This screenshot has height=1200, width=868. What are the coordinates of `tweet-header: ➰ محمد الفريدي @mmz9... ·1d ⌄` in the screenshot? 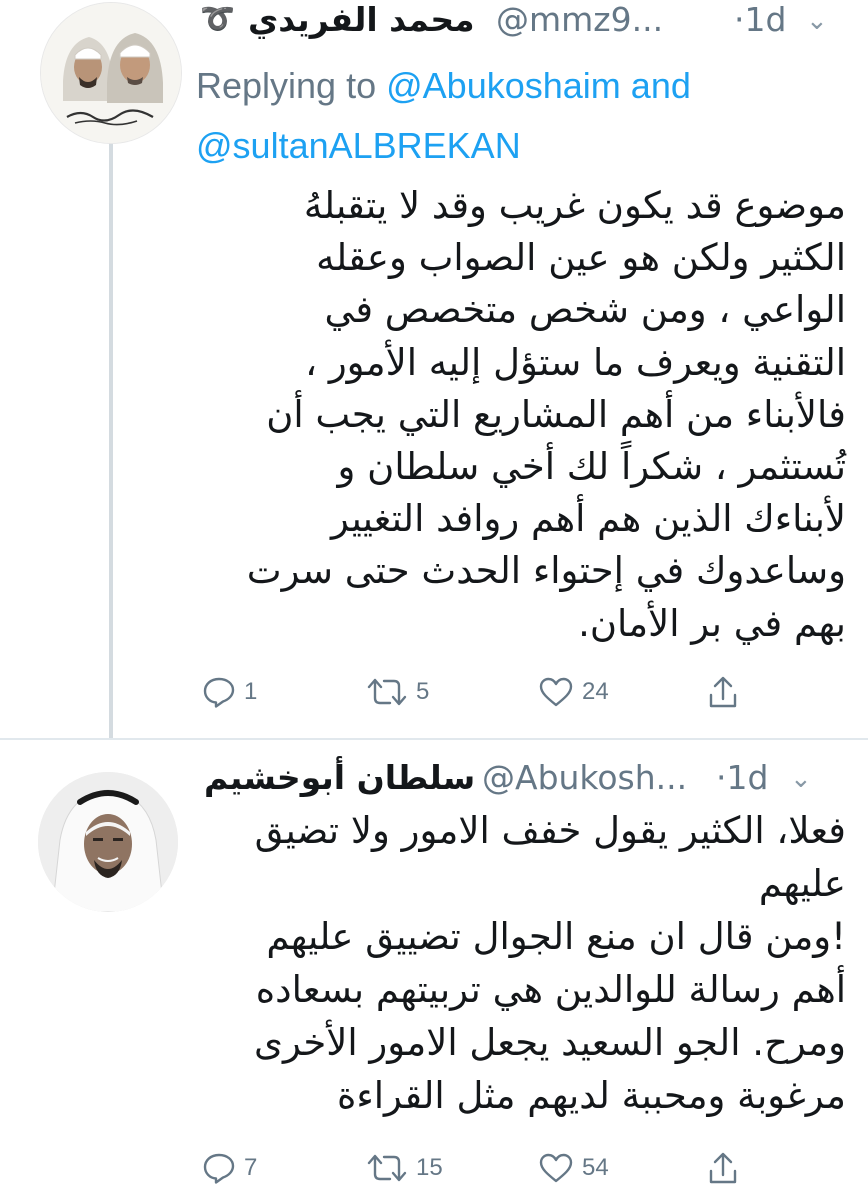 It's located at (519, 20).